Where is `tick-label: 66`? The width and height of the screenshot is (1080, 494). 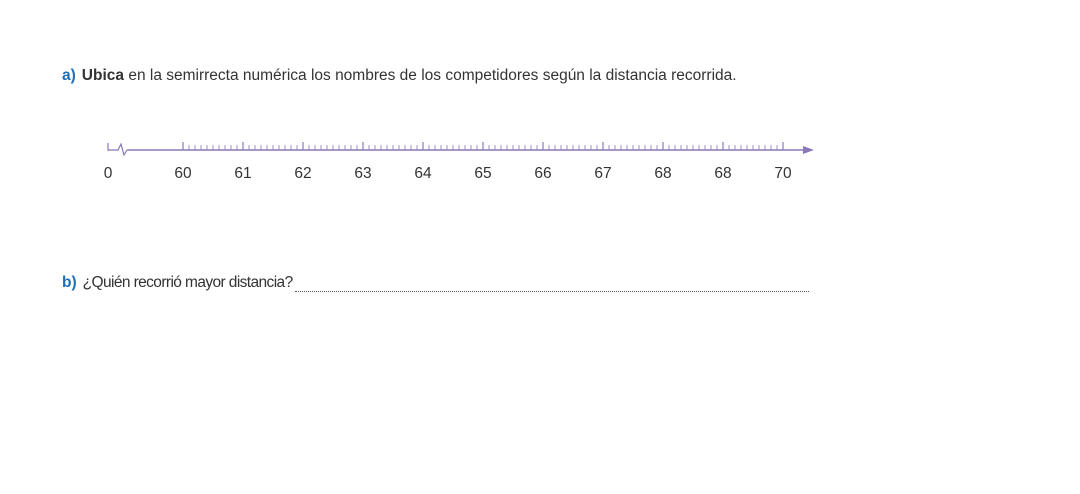
tick-label: 66 is located at coordinates (542, 173).